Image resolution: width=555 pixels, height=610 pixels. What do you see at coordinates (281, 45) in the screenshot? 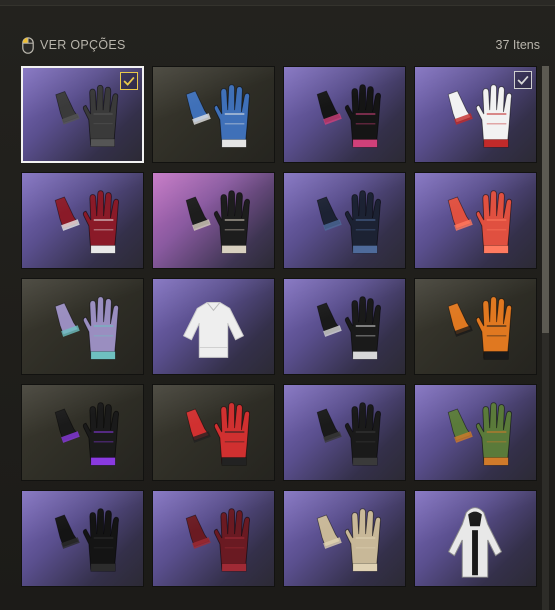
I see `inventory-header: VER OPÇÕES 37 Itens` at bounding box center [281, 45].